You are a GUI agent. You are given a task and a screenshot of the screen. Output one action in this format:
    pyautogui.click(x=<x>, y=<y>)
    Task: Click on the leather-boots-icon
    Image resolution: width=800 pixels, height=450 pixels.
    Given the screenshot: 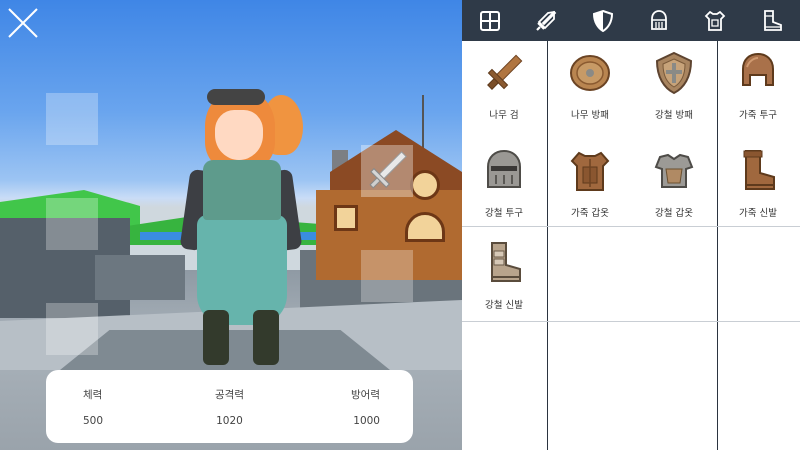 What is the action you would take?
    pyautogui.click(x=759, y=170)
    